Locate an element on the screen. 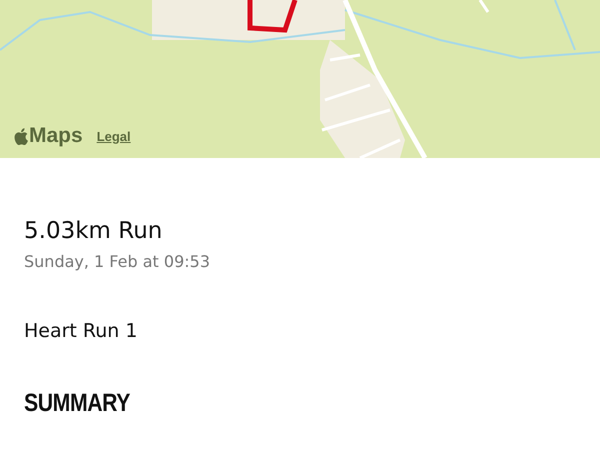 Image resolution: width=600 pixels, height=450 pixels. maps-logo-text: Maps is located at coordinates (56, 136).